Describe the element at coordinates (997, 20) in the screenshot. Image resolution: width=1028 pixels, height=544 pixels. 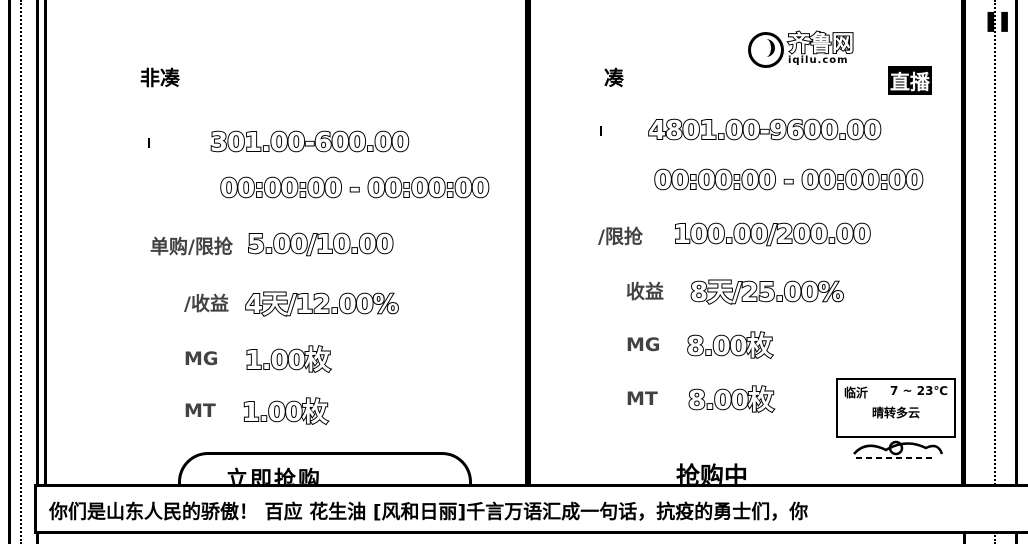
I see `pause-icon: ❚❚` at that location.